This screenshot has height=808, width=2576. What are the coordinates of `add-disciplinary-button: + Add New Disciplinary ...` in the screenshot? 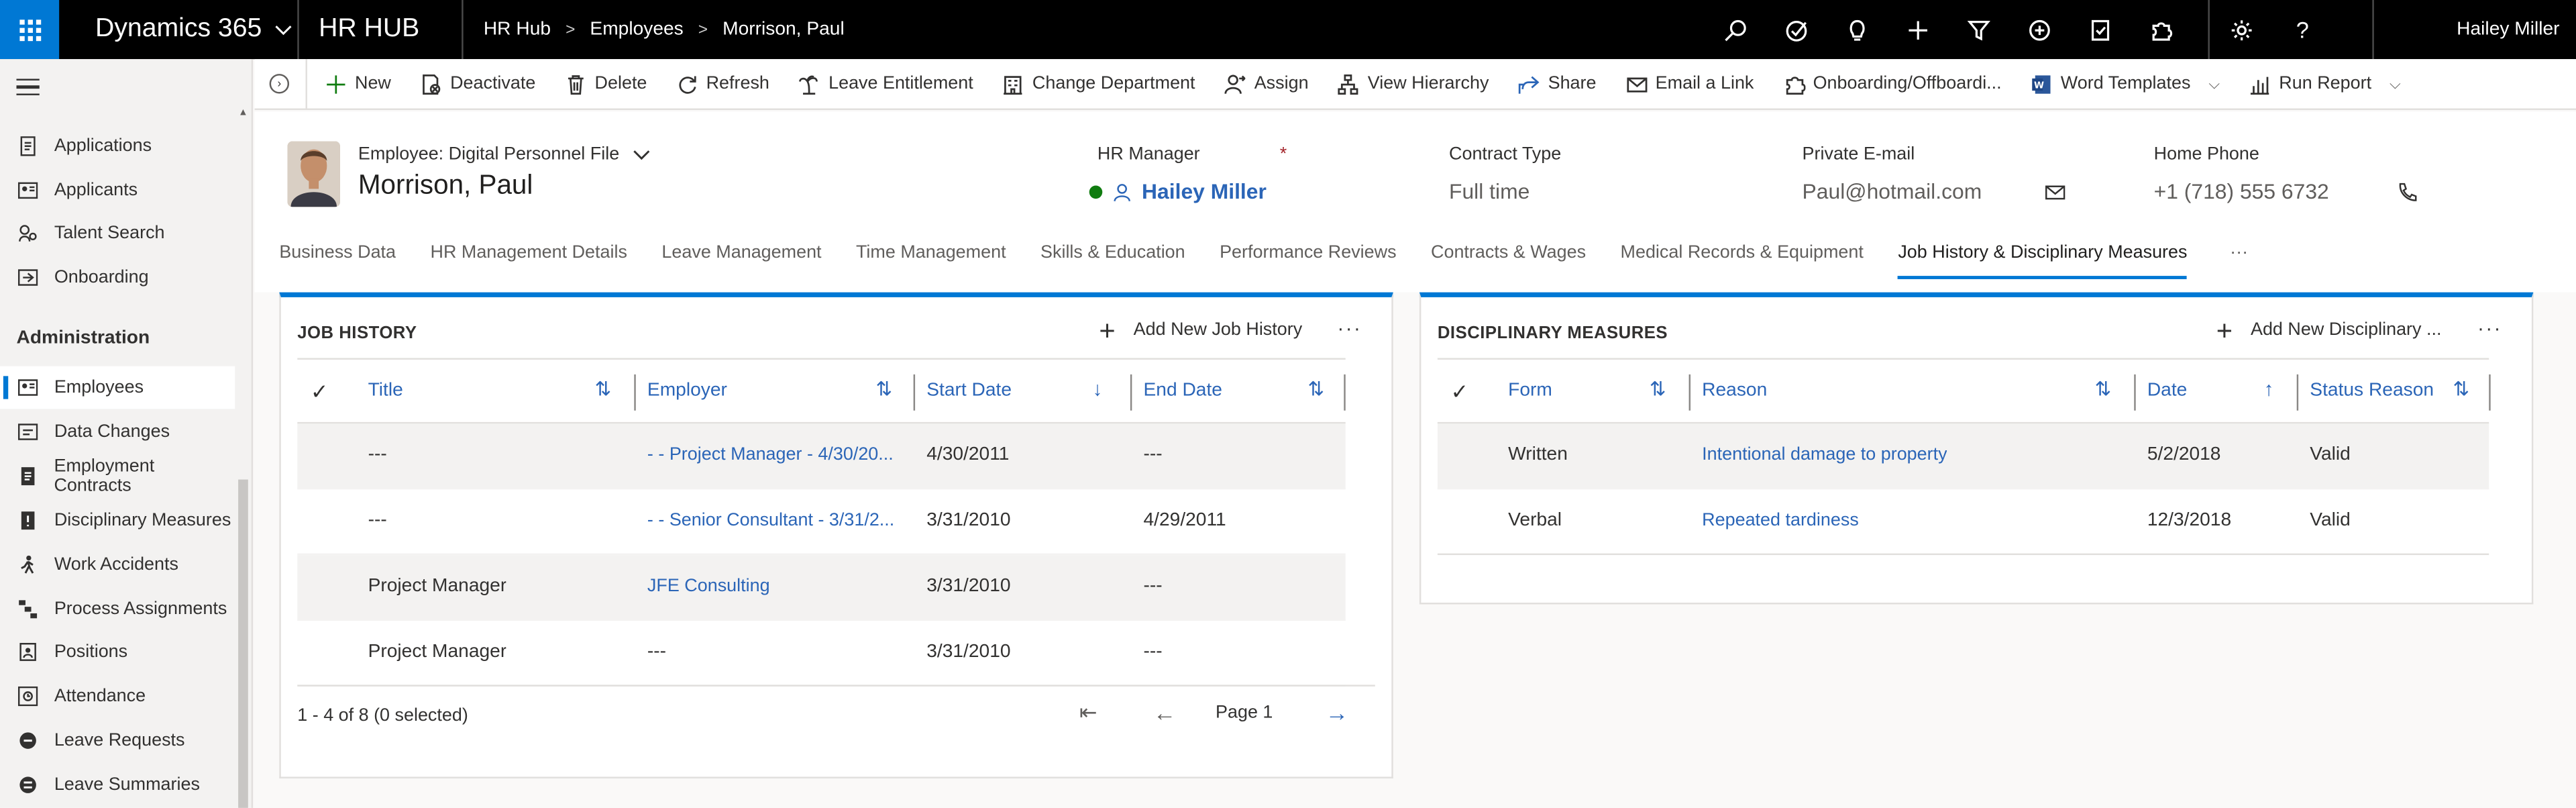 It's located at (2329, 330).